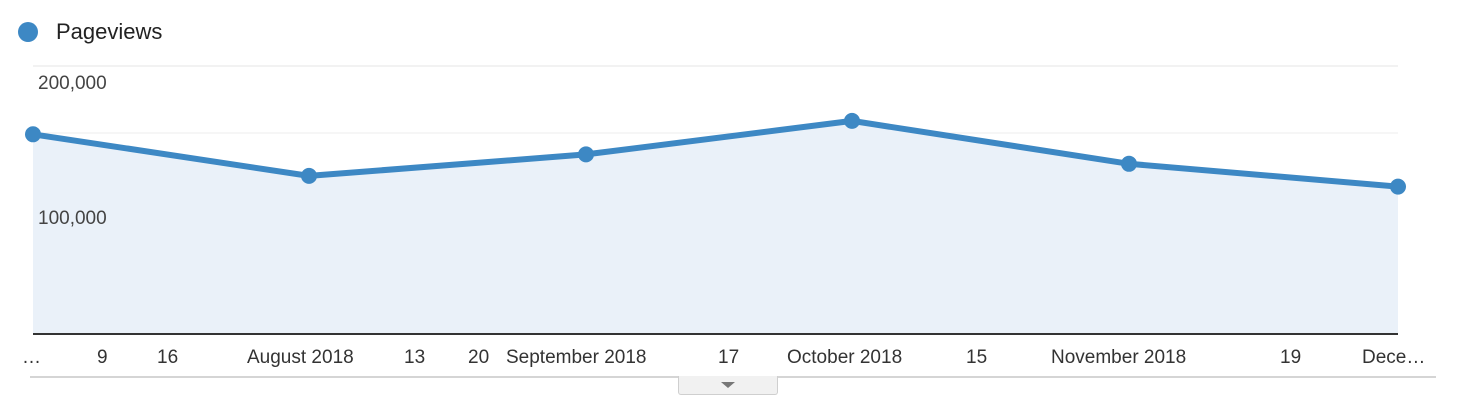 The height and width of the screenshot is (410, 1466). Describe the element at coordinates (976, 357) in the screenshot. I see `x-tick-label: 15` at that location.